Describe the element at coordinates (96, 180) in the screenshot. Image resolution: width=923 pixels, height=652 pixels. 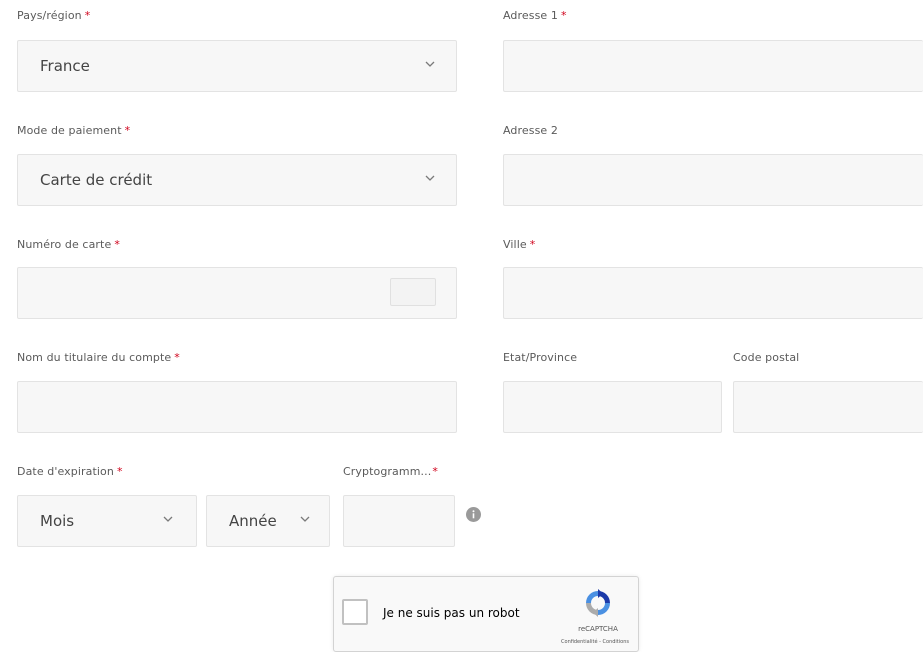
I see `payment-mode-select-value: Carte de crédit` at that location.